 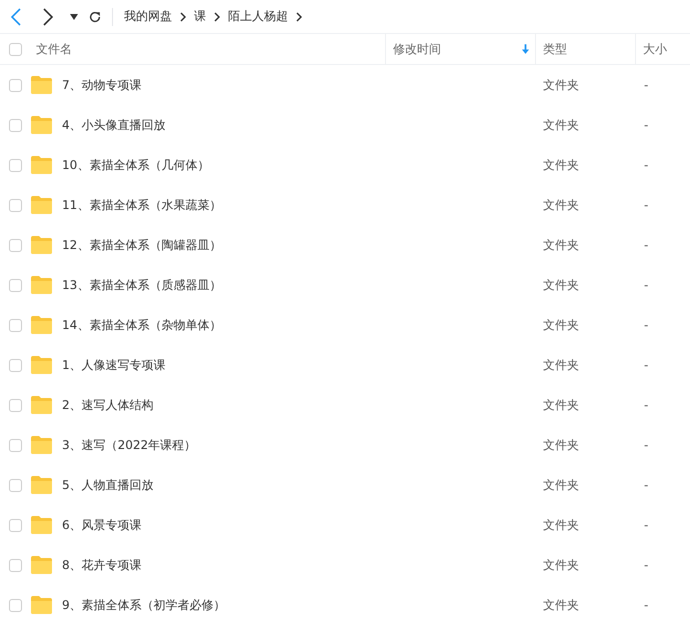 What do you see at coordinates (108, 405) in the screenshot?
I see `file-name: 2、速写人体结构` at bounding box center [108, 405].